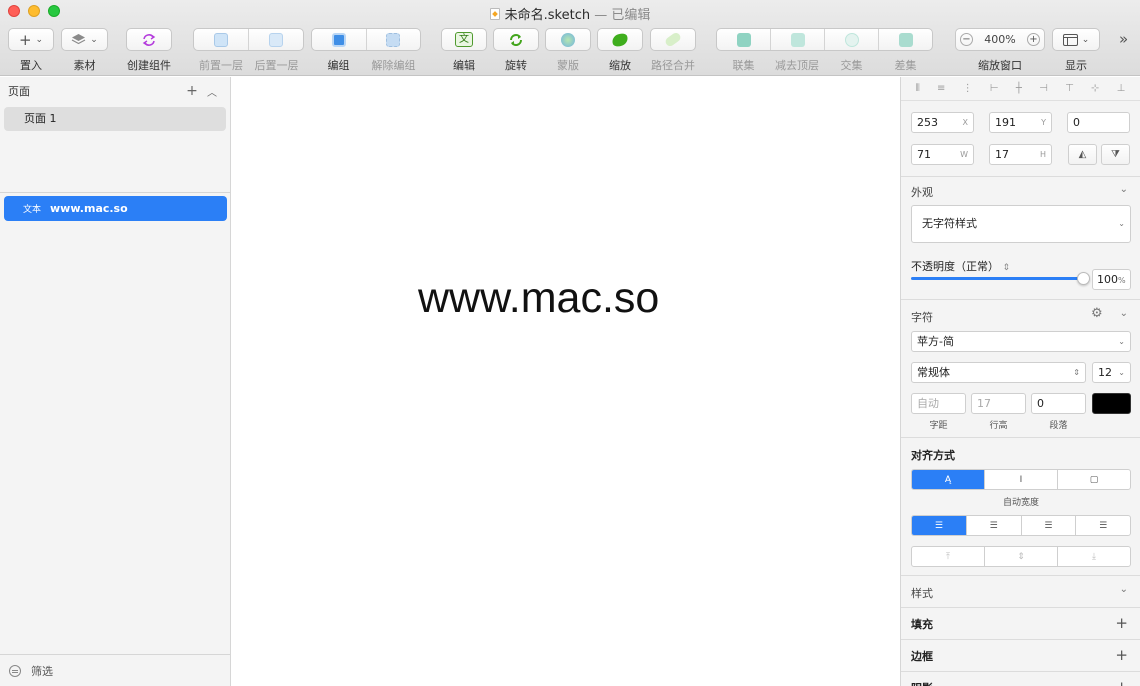  I want to click on intersect-button, so click(852, 39).